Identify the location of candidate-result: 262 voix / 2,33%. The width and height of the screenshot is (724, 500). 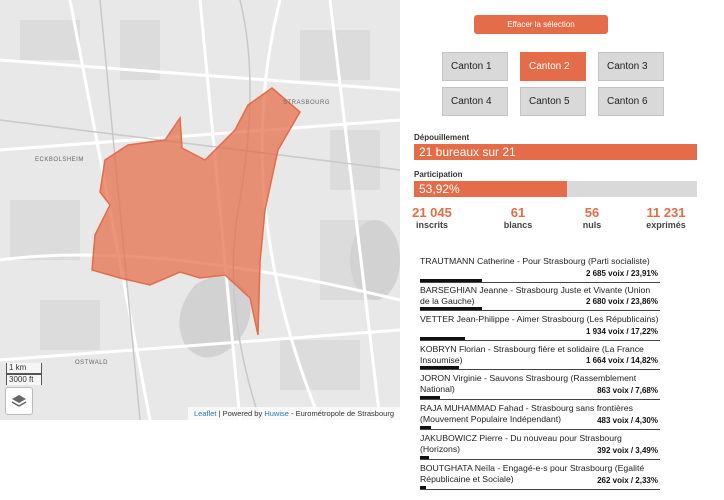
(626, 480).